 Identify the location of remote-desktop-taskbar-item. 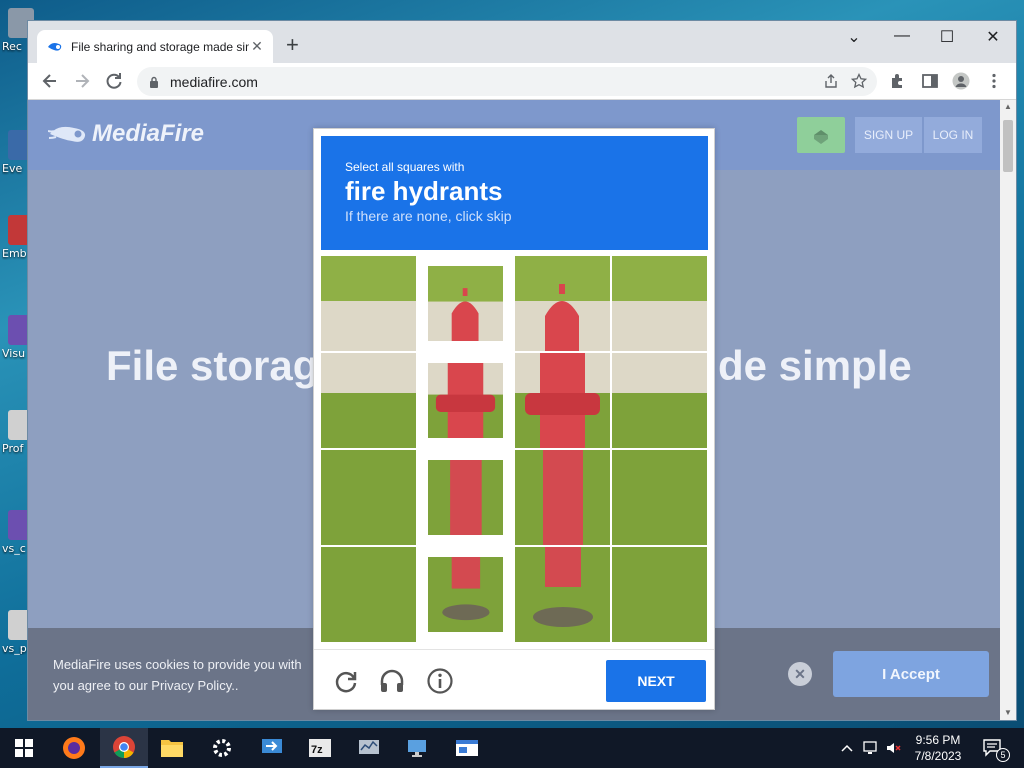
(272, 748).